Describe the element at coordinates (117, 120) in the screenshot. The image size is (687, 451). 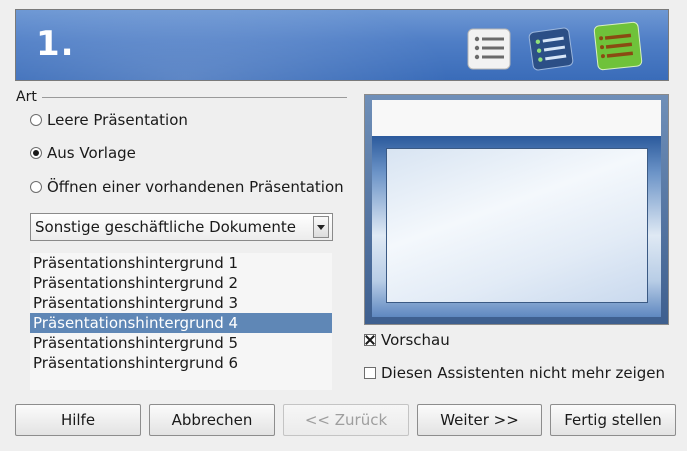
I see `radio-label: Leere Präsentation` at that location.